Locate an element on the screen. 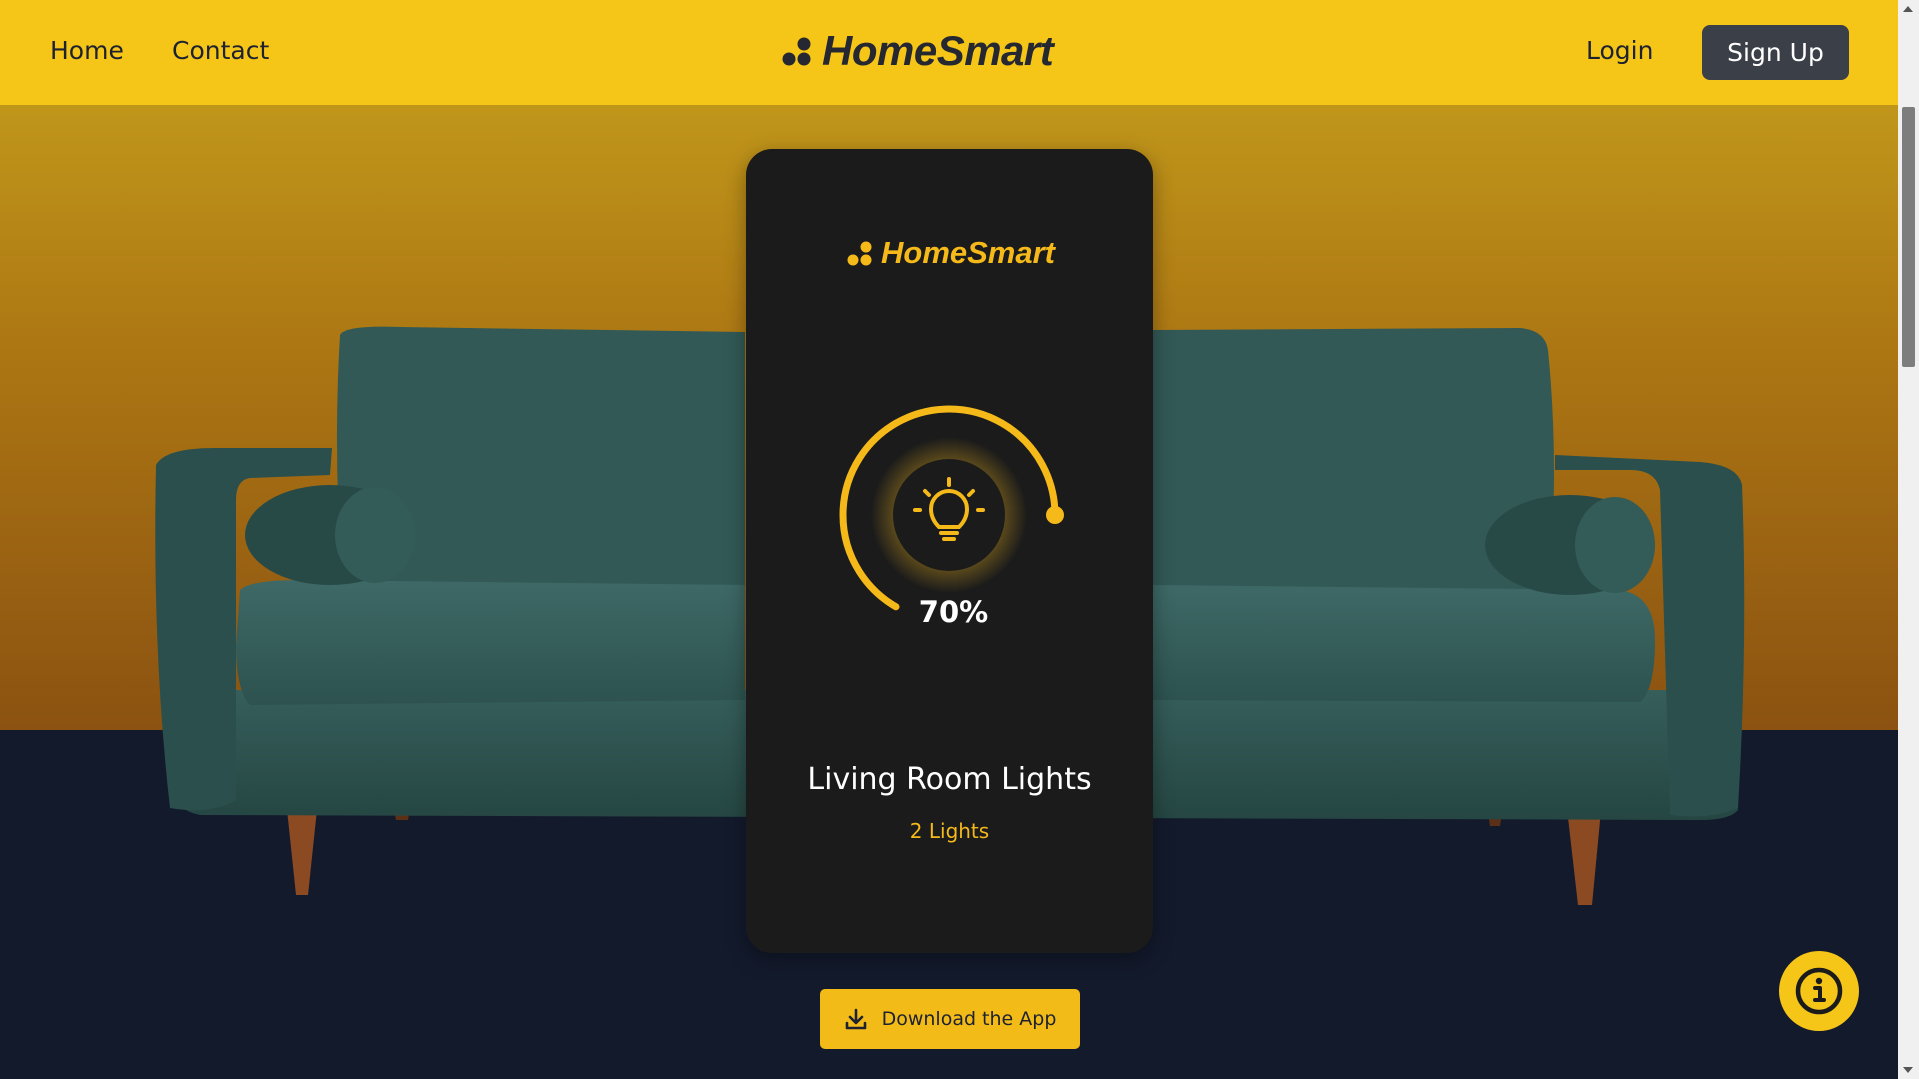  brightness-knob is located at coordinates (1055, 515).